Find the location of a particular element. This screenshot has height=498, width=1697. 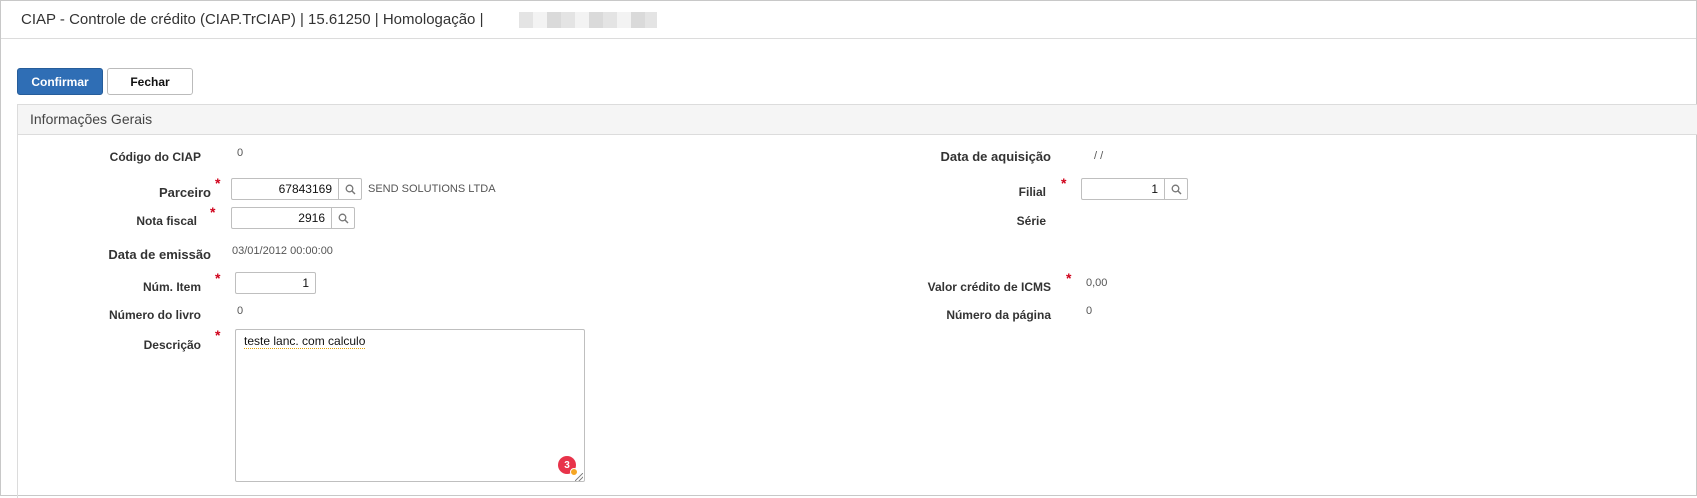

descricao-text: teste lanc. com calculo is located at coordinates (305, 341).